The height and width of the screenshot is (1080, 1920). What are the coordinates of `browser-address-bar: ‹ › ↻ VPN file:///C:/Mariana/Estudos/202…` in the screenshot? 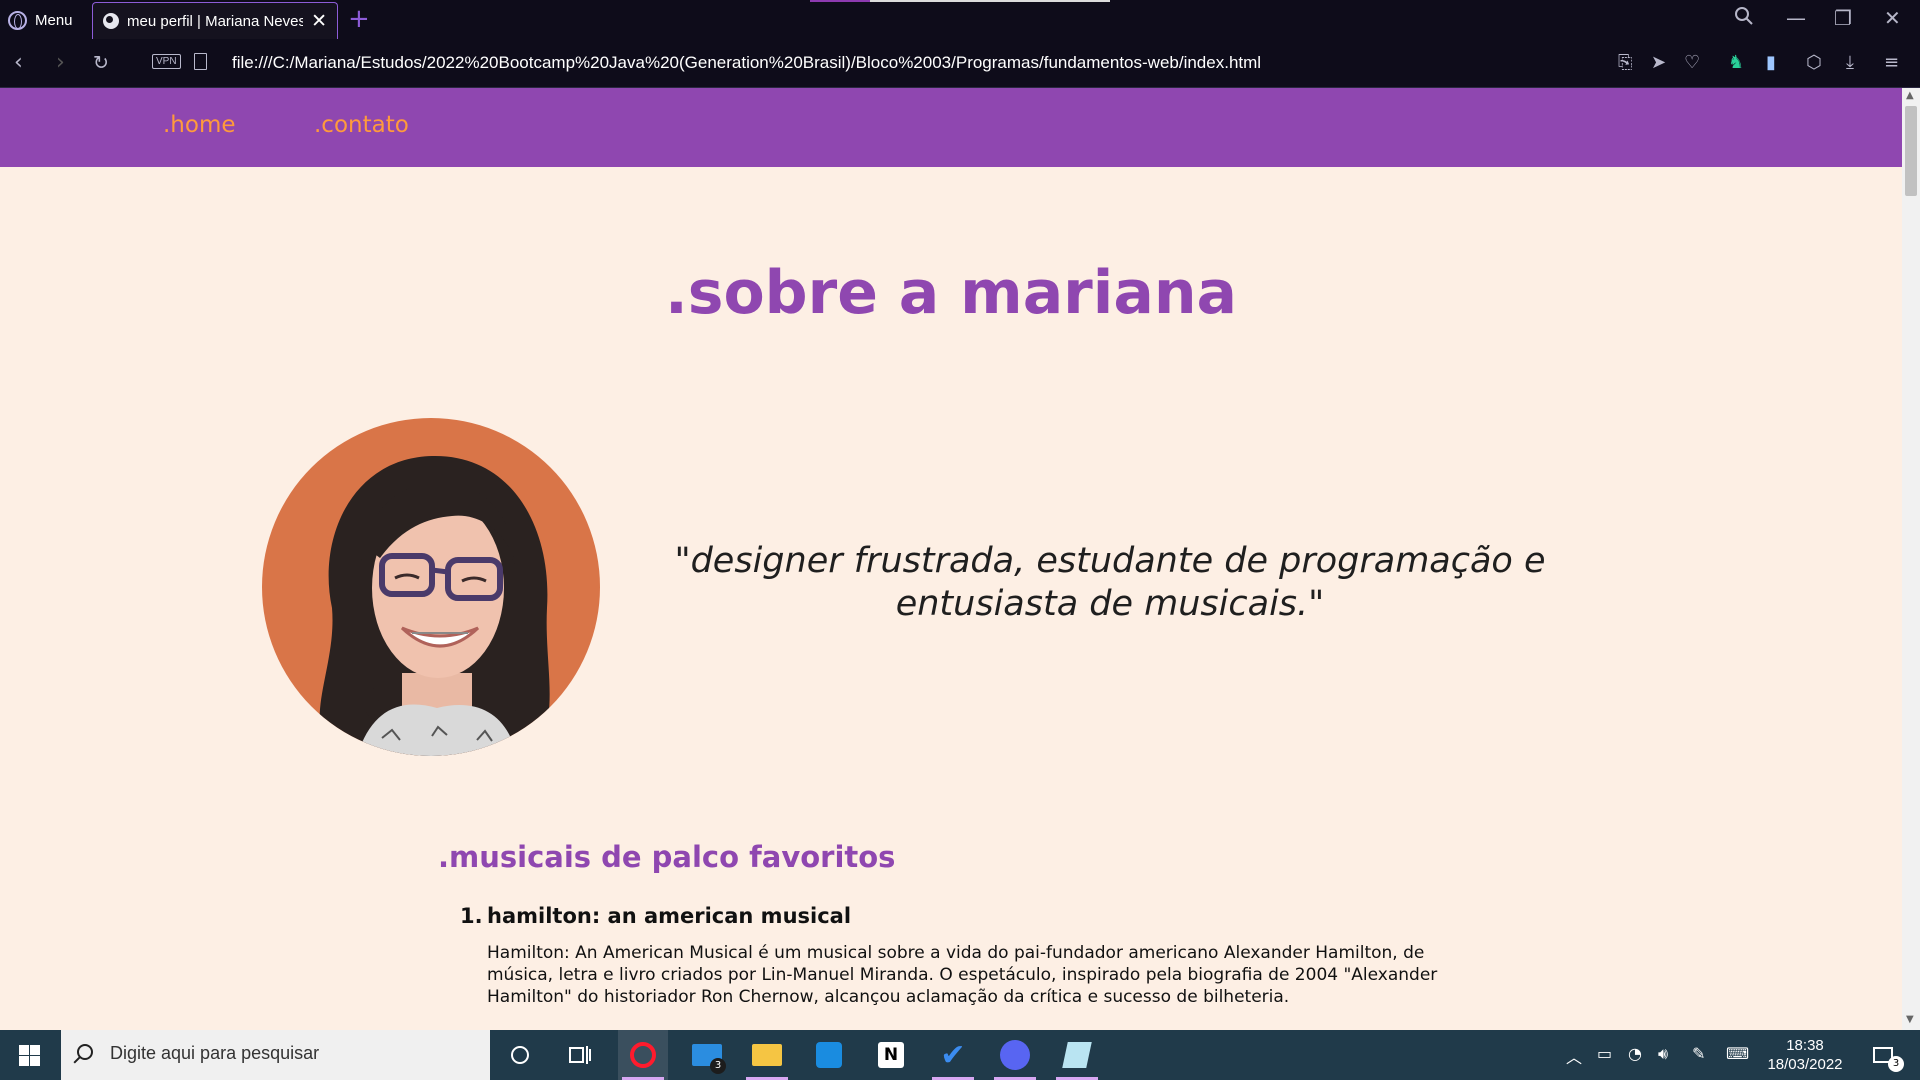 It's located at (960, 63).